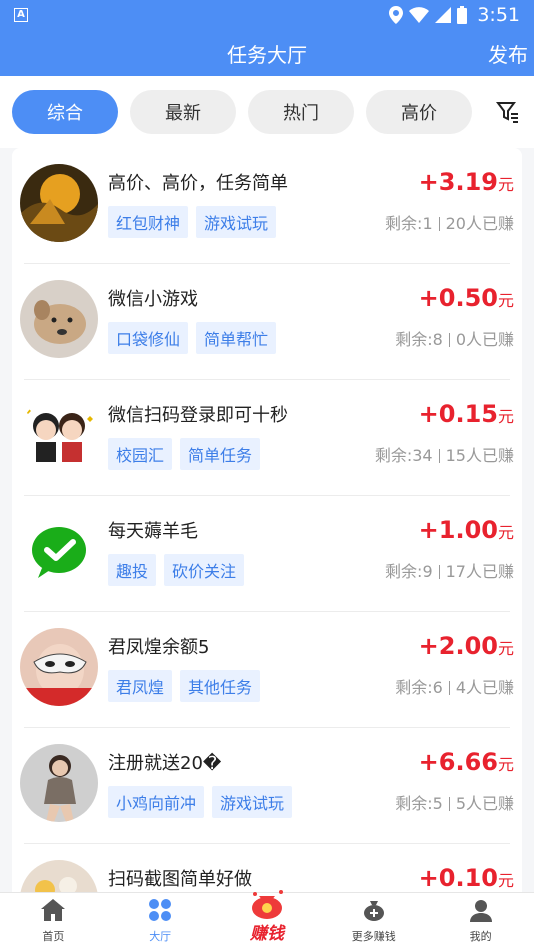 The width and height of the screenshot is (534, 950). I want to click on task-meta: 剩余:1 20人已赚, so click(449, 222).